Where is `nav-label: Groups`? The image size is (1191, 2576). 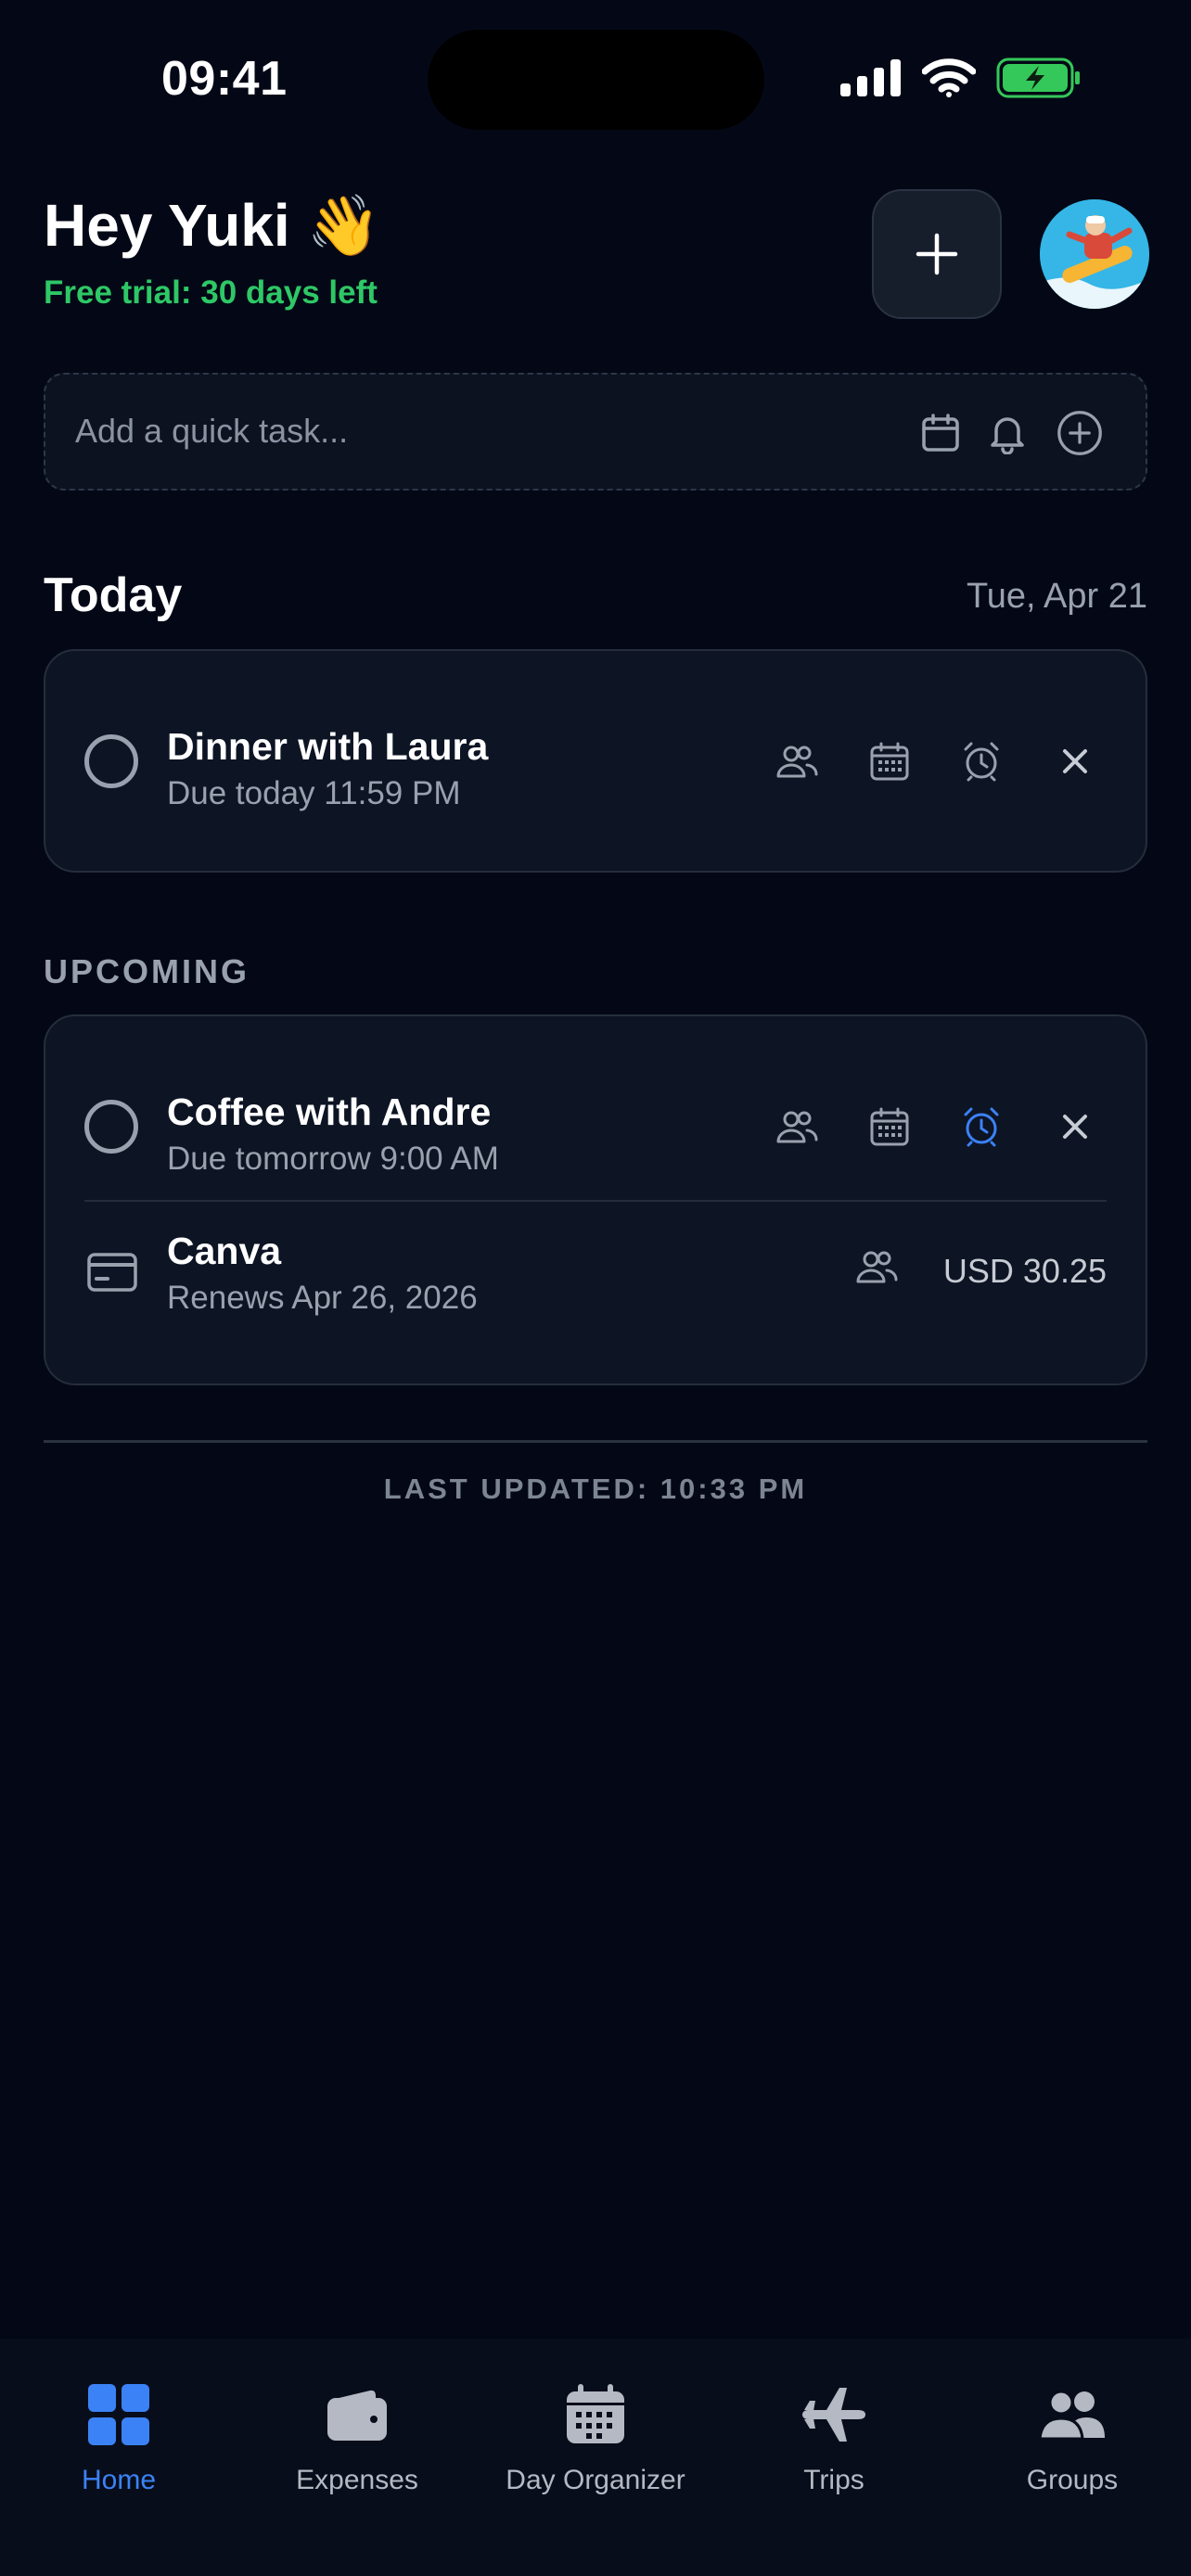 nav-label: Groups is located at coordinates (1073, 2480).